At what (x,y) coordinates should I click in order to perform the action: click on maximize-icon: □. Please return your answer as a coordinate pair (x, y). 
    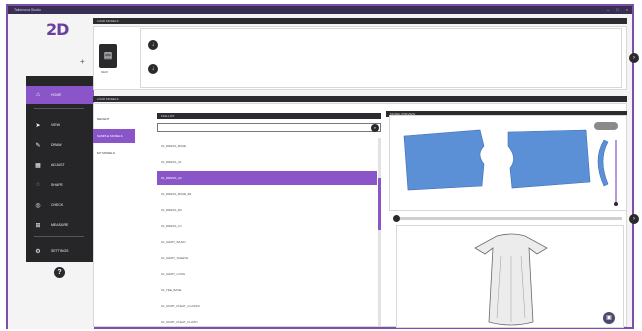
    Looking at the image, I should click on (617, 10).